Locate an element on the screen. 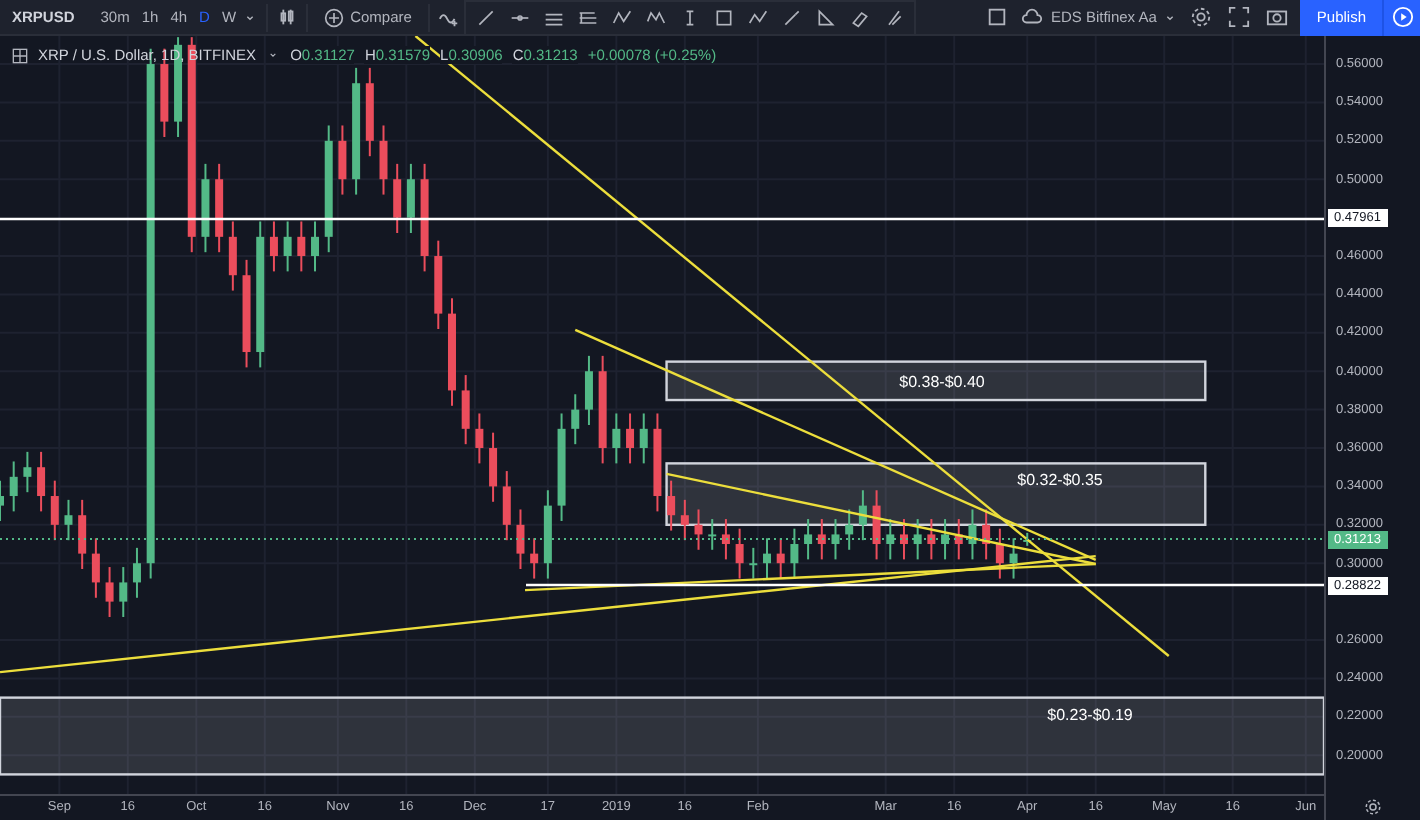  play-icon is located at coordinates (1402, 17).